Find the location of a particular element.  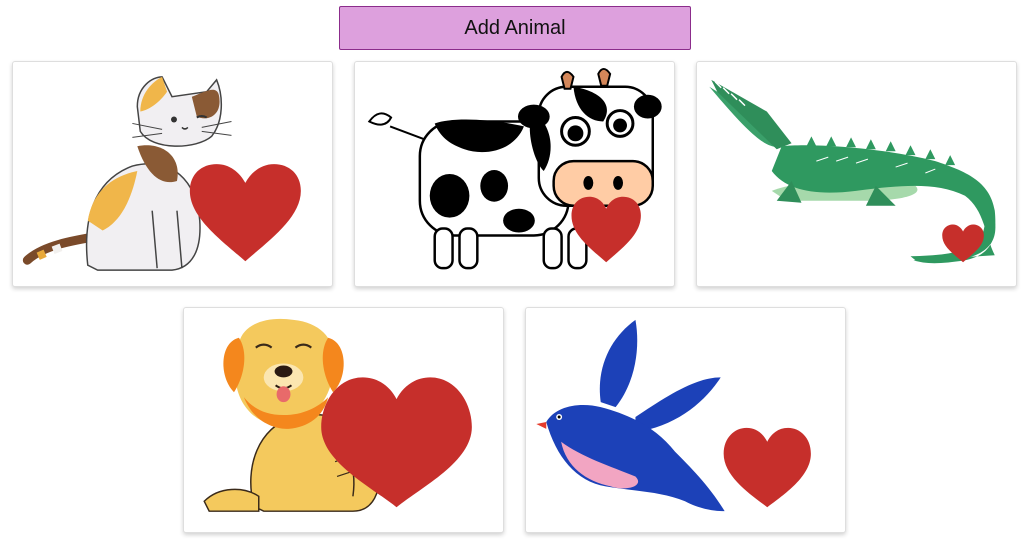

animal-card-cow is located at coordinates (514, 174).